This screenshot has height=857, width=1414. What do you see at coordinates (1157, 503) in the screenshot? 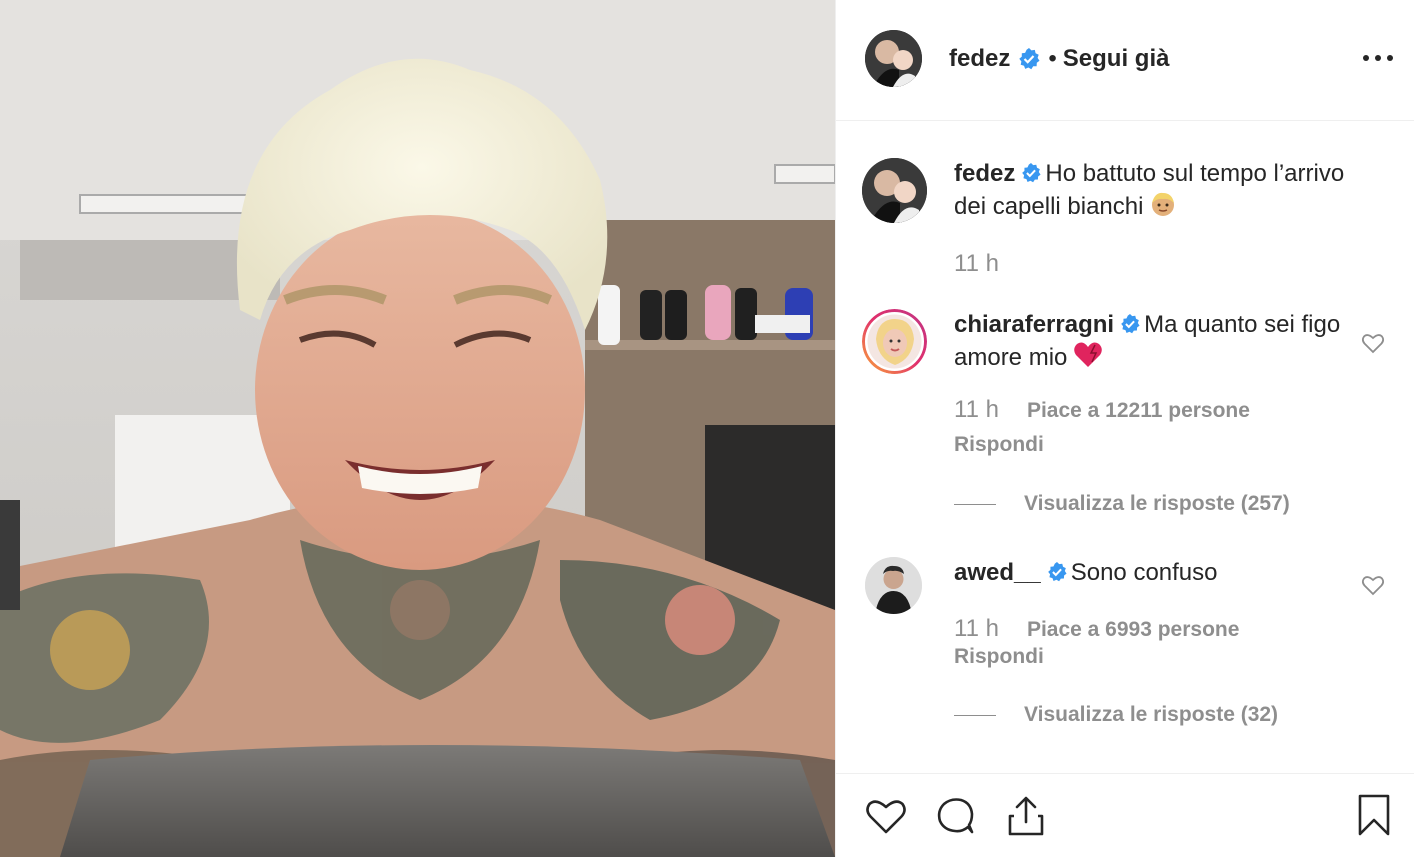
I see `view-replies-label: Visualizza le risposte (257)` at bounding box center [1157, 503].